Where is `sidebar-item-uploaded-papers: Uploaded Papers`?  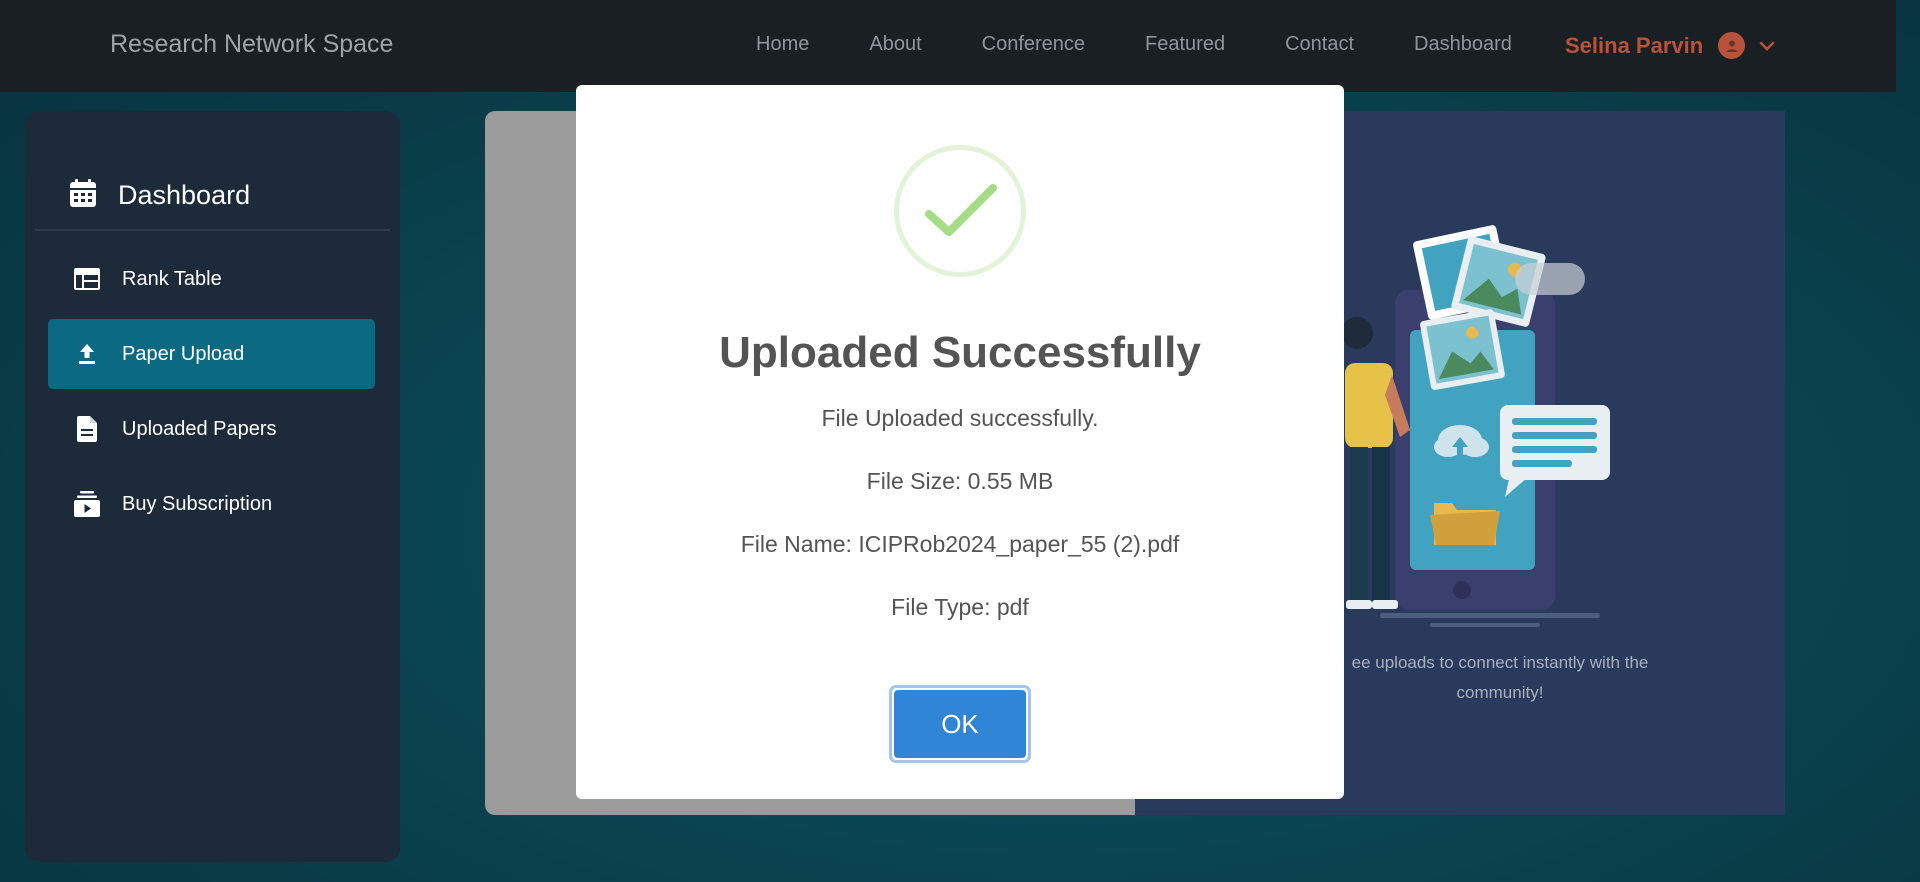 sidebar-item-uploaded-papers: Uploaded Papers is located at coordinates (211, 429).